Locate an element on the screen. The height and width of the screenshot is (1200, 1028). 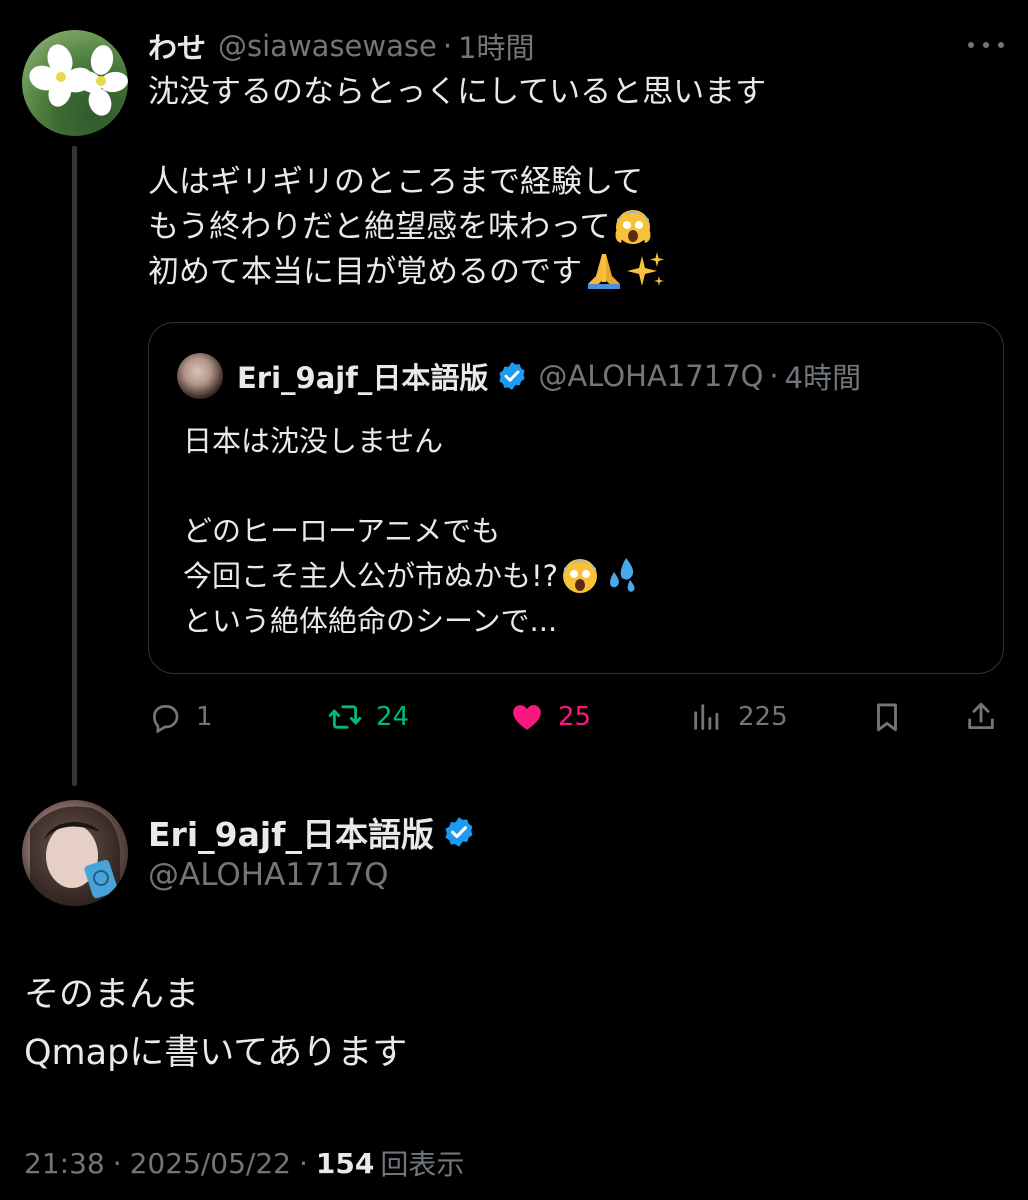
reply-button: 1 is located at coordinates (180, 717).